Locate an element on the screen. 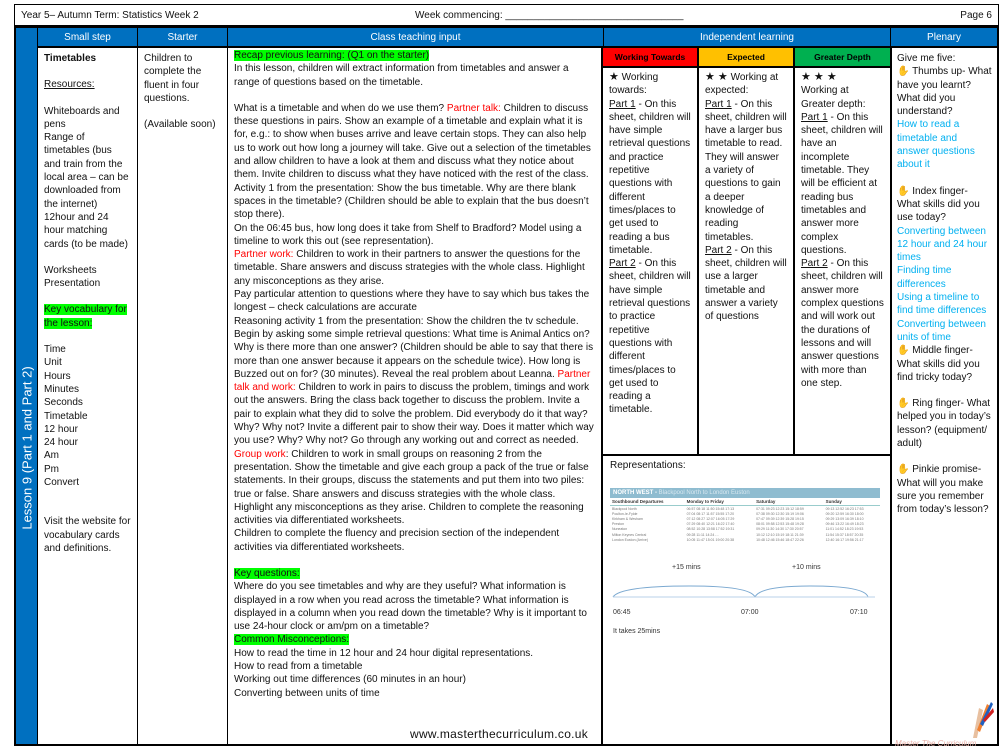 The image size is (1000, 750). time-label: 07:10 is located at coordinates (859, 613).